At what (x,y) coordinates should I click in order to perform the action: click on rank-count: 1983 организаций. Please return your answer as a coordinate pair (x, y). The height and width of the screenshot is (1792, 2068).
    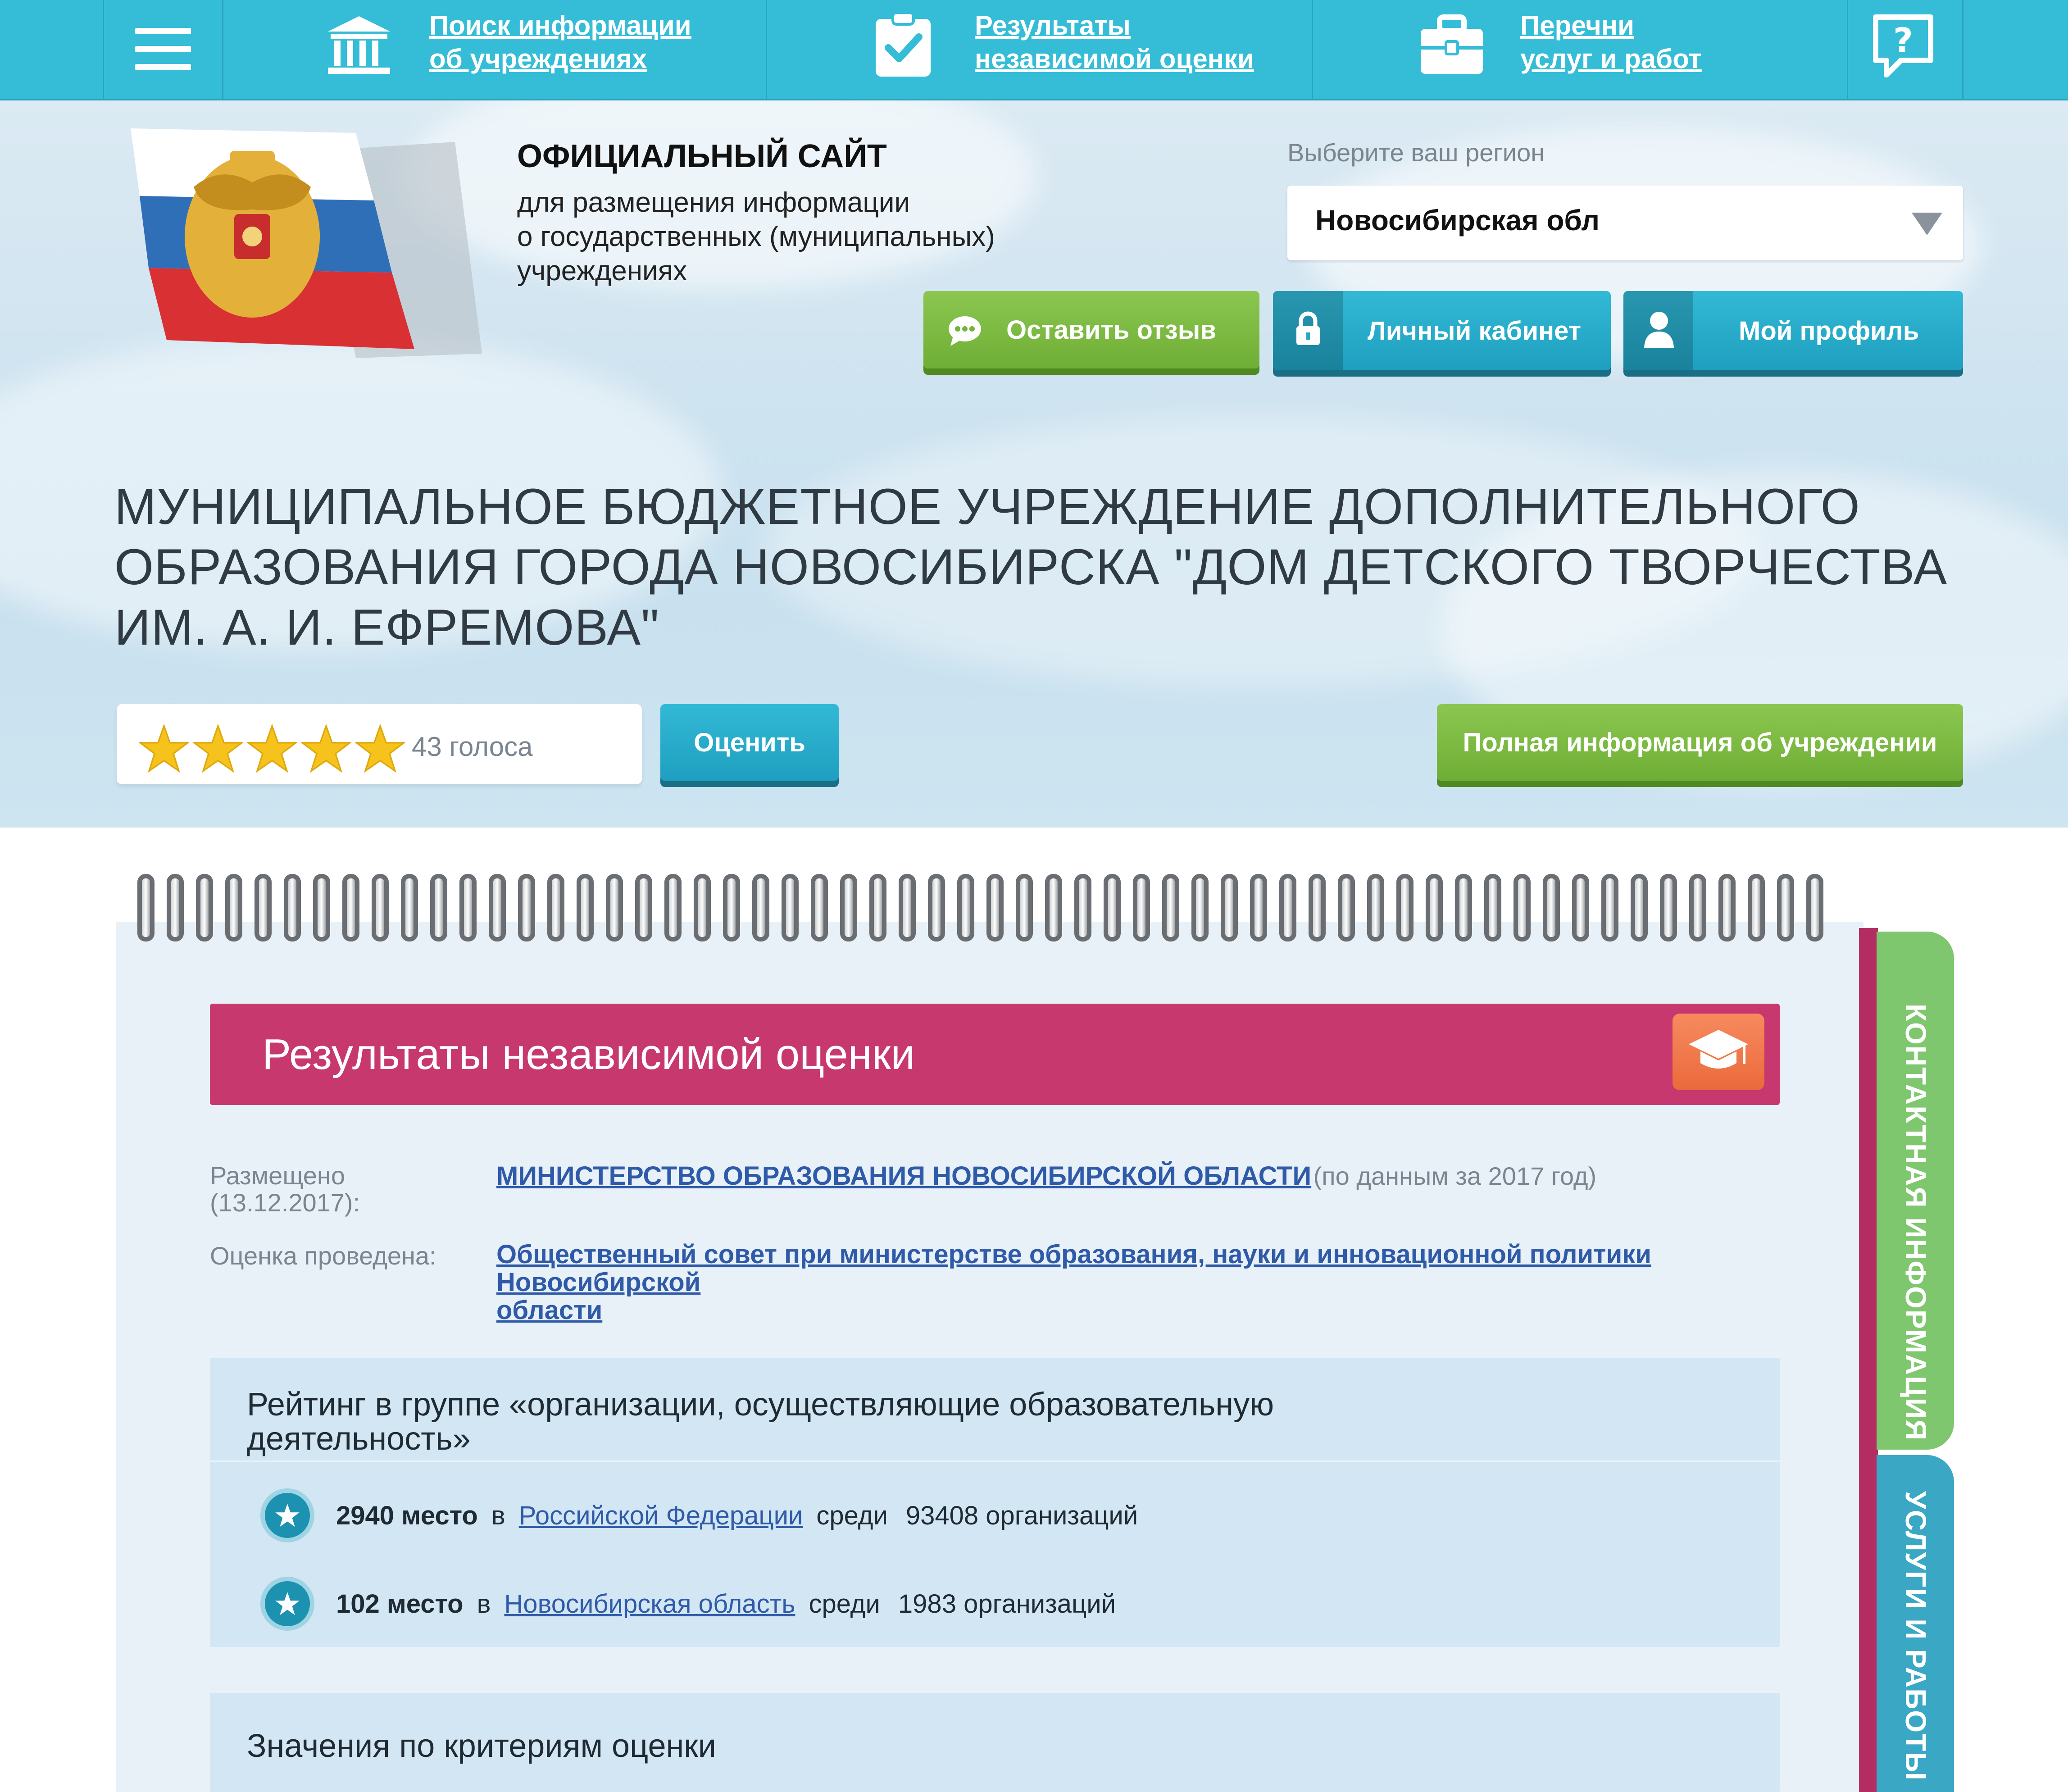
    Looking at the image, I should click on (1007, 1604).